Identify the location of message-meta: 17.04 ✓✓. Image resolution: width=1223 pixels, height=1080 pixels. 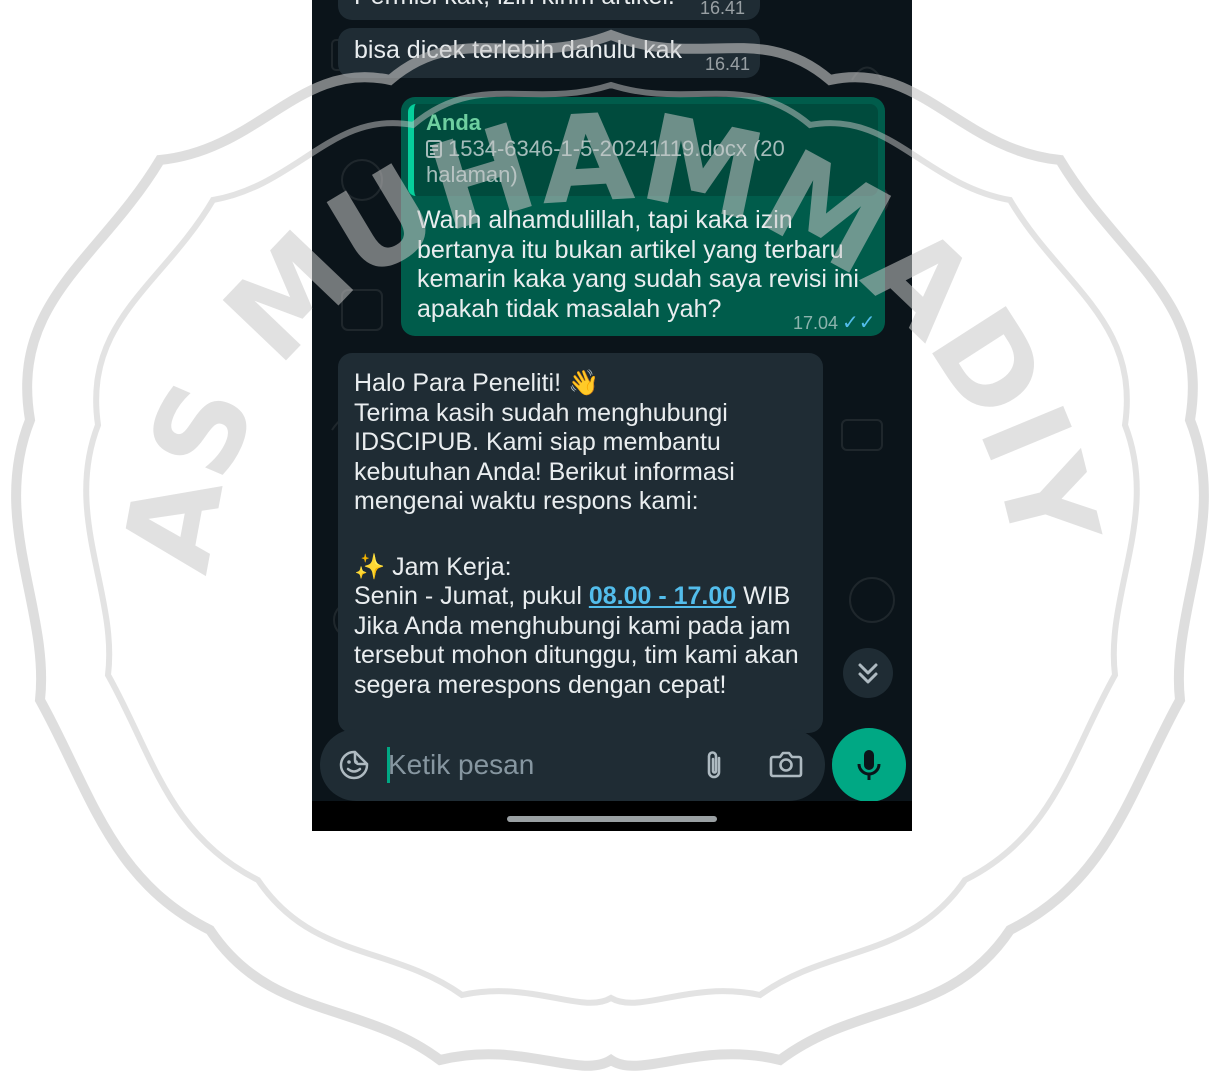
(834, 324).